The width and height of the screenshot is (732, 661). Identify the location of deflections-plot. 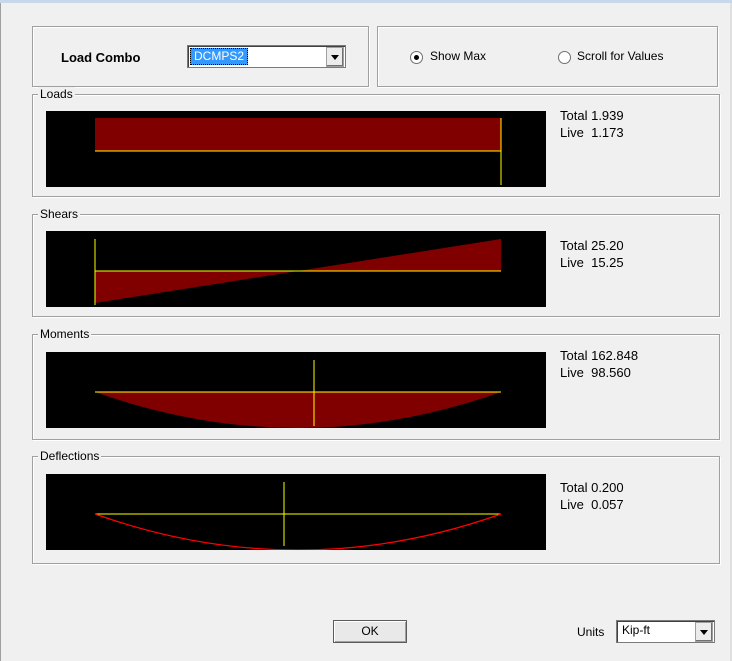
(296, 512).